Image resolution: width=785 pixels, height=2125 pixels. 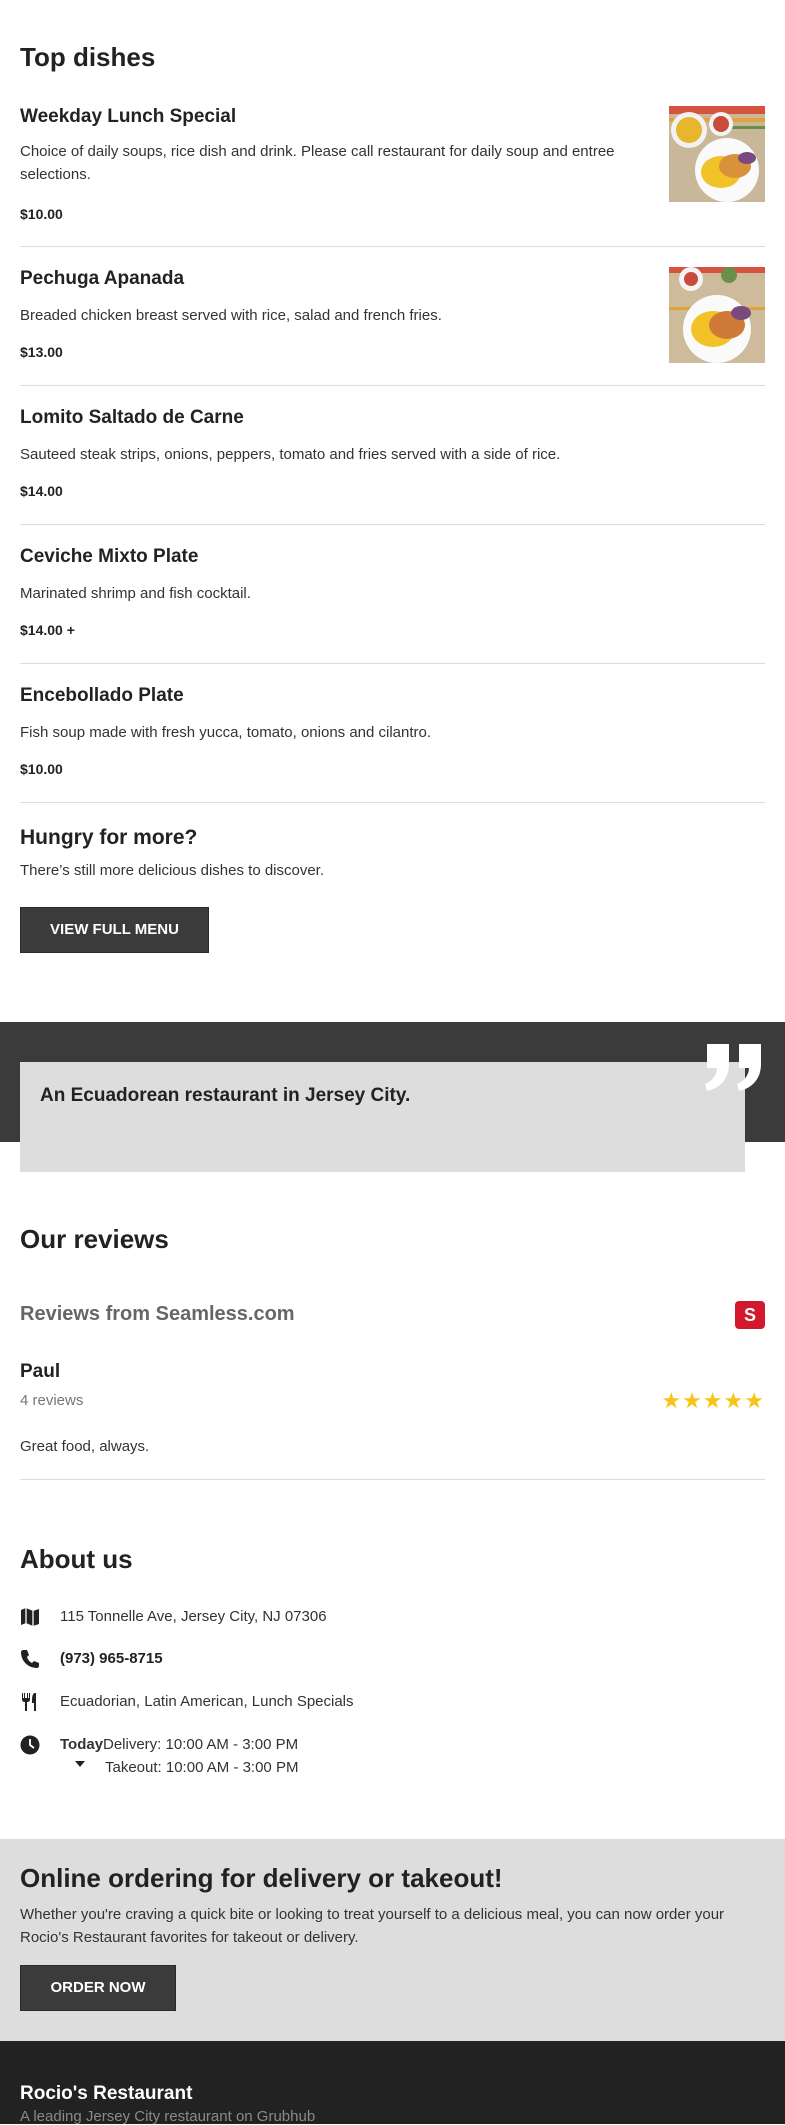 What do you see at coordinates (76, 1559) in the screenshot?
I see `about-title: About us` at bounding box center [76, 1559].